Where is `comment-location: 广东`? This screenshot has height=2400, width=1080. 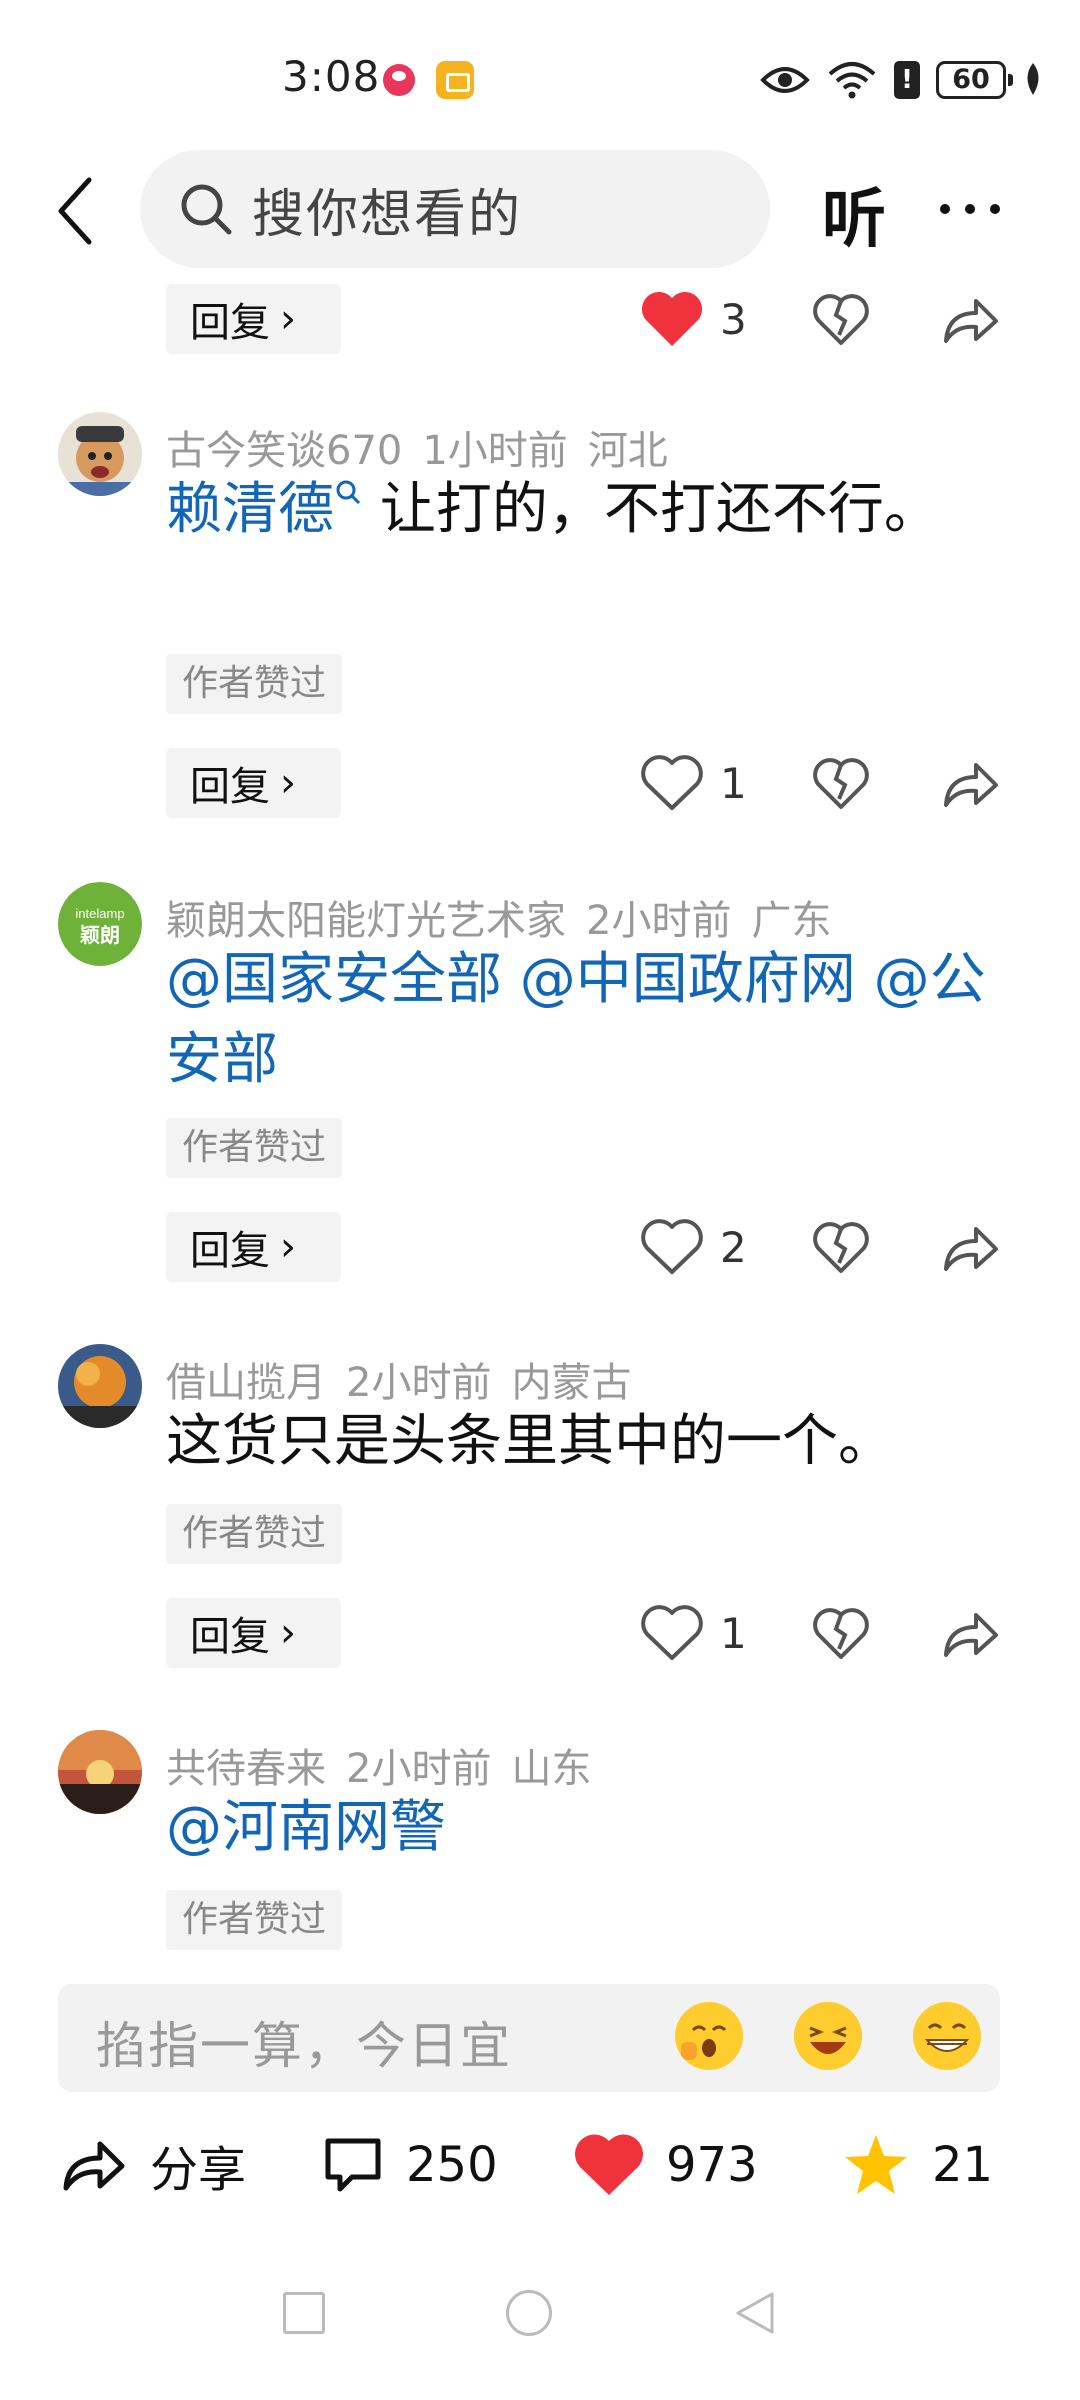
comment-location: 广东 is located at coordinates (791, 921).